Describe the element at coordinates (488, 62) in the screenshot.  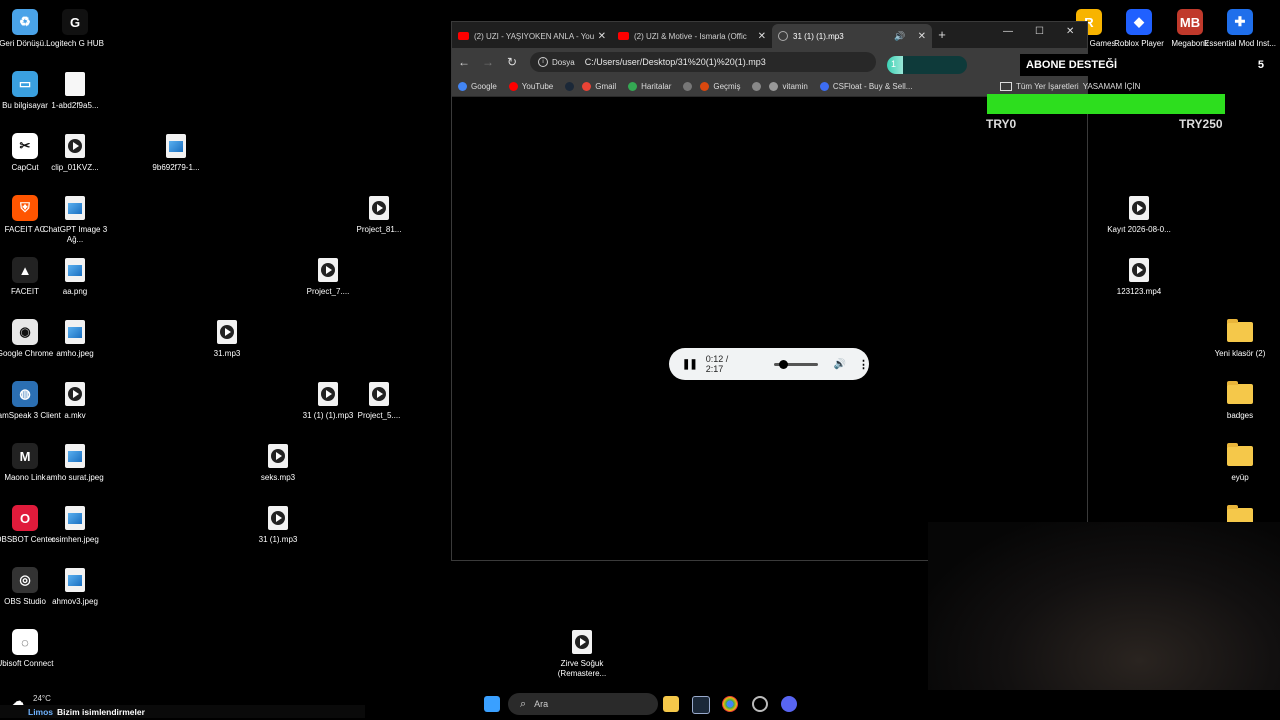
I see `forward-icon: →` at that location.